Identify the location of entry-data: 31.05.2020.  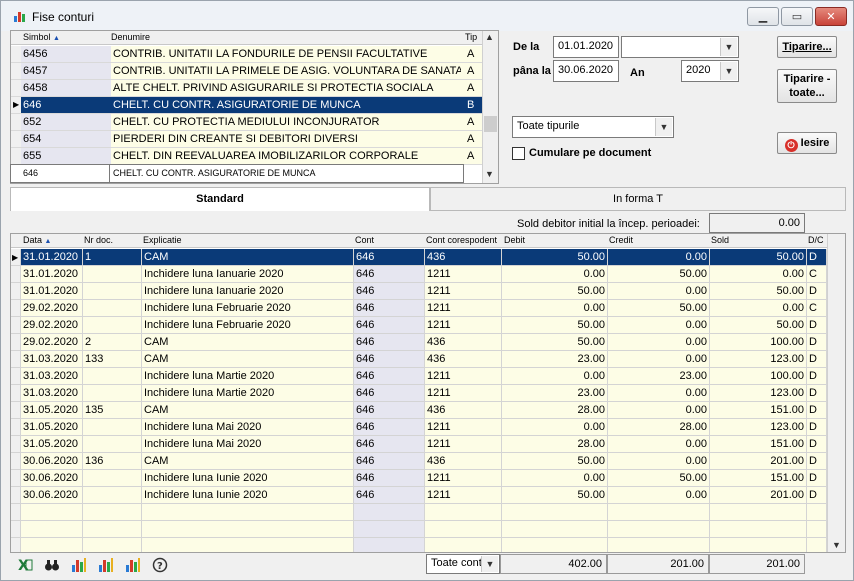
(52, 444).